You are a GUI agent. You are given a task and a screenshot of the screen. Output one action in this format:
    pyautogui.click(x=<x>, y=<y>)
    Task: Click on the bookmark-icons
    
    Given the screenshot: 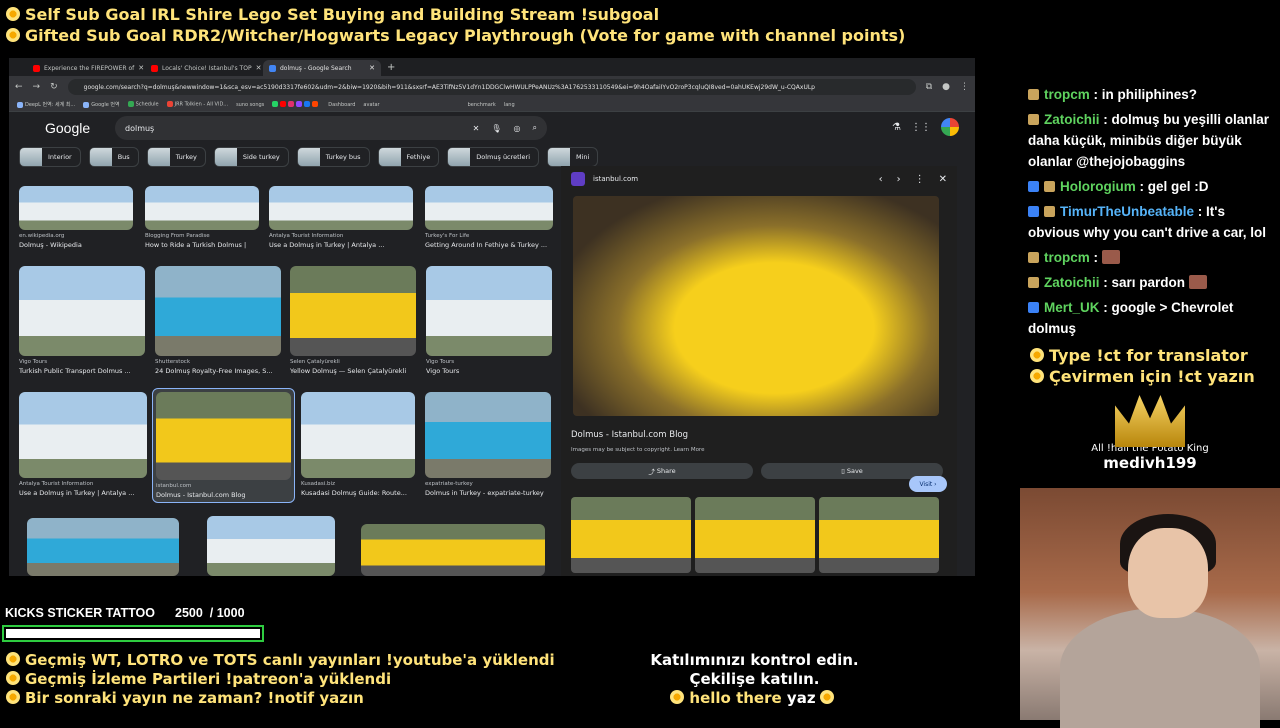 What is the action you would take?
    pyautogui.click(x=296, y=104)
    